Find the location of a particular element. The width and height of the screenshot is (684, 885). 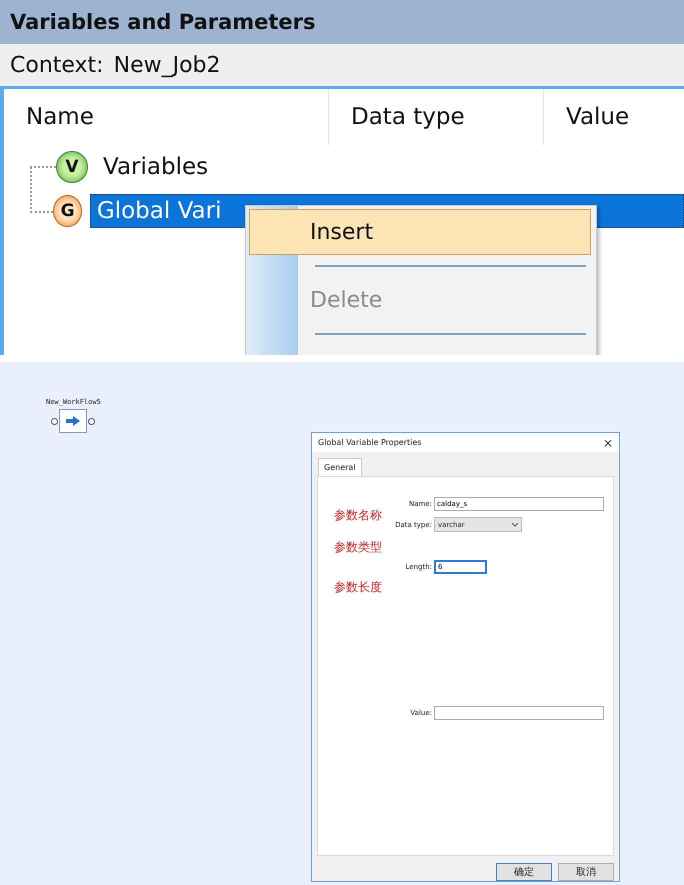

variable-badge-icon: G is located at coordinates (67, 211).